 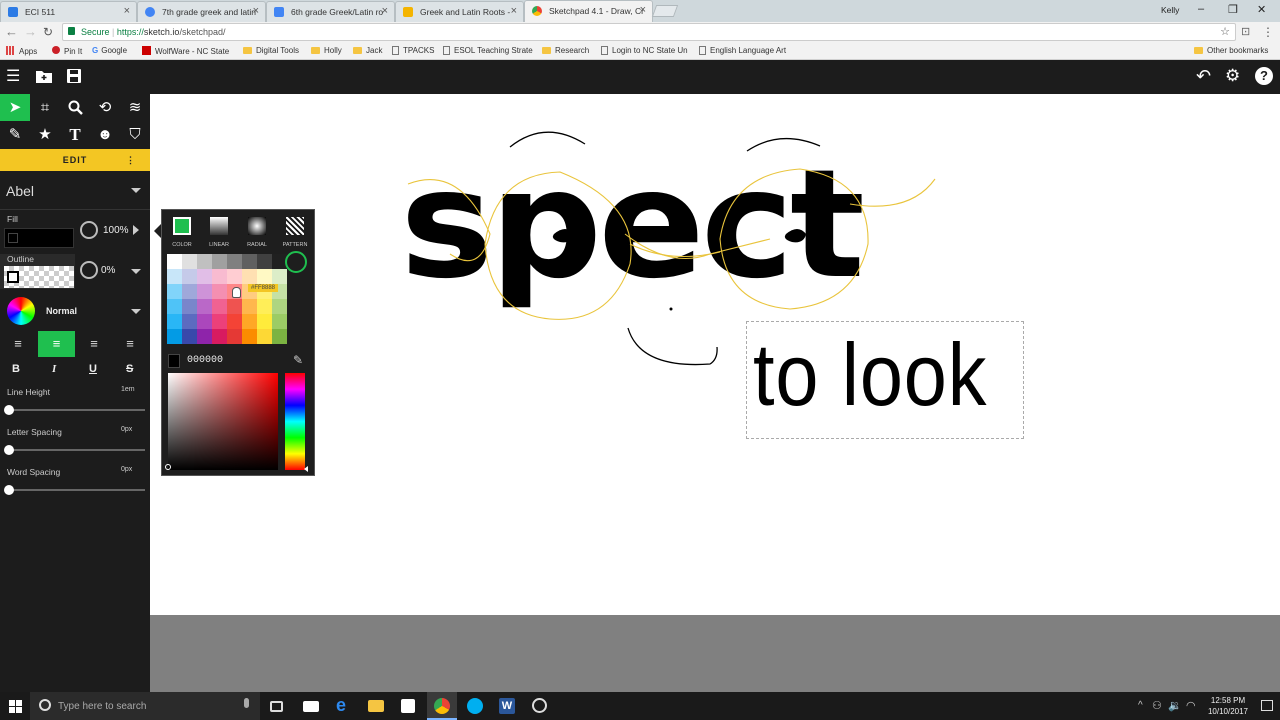 What do you see at coordinates (413, 50) in the screenshot?
I see `bookmark-tpacks: TPACKS` at bounding box center [413, 50].